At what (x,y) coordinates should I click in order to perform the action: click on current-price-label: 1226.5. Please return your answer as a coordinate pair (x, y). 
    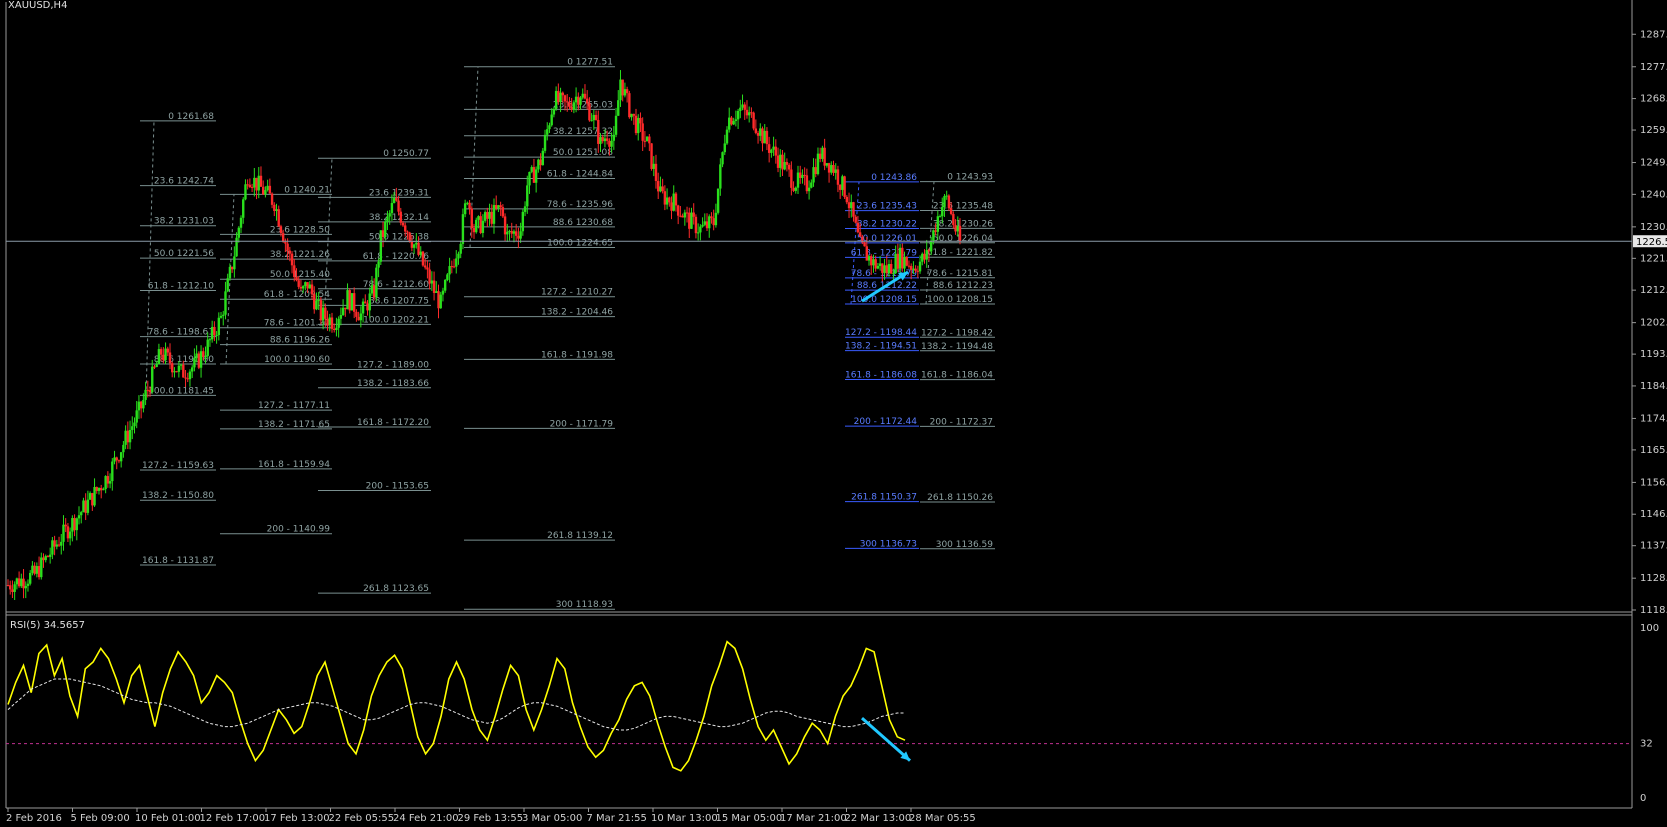
    Looking at the image, I should click on (1651, 242).